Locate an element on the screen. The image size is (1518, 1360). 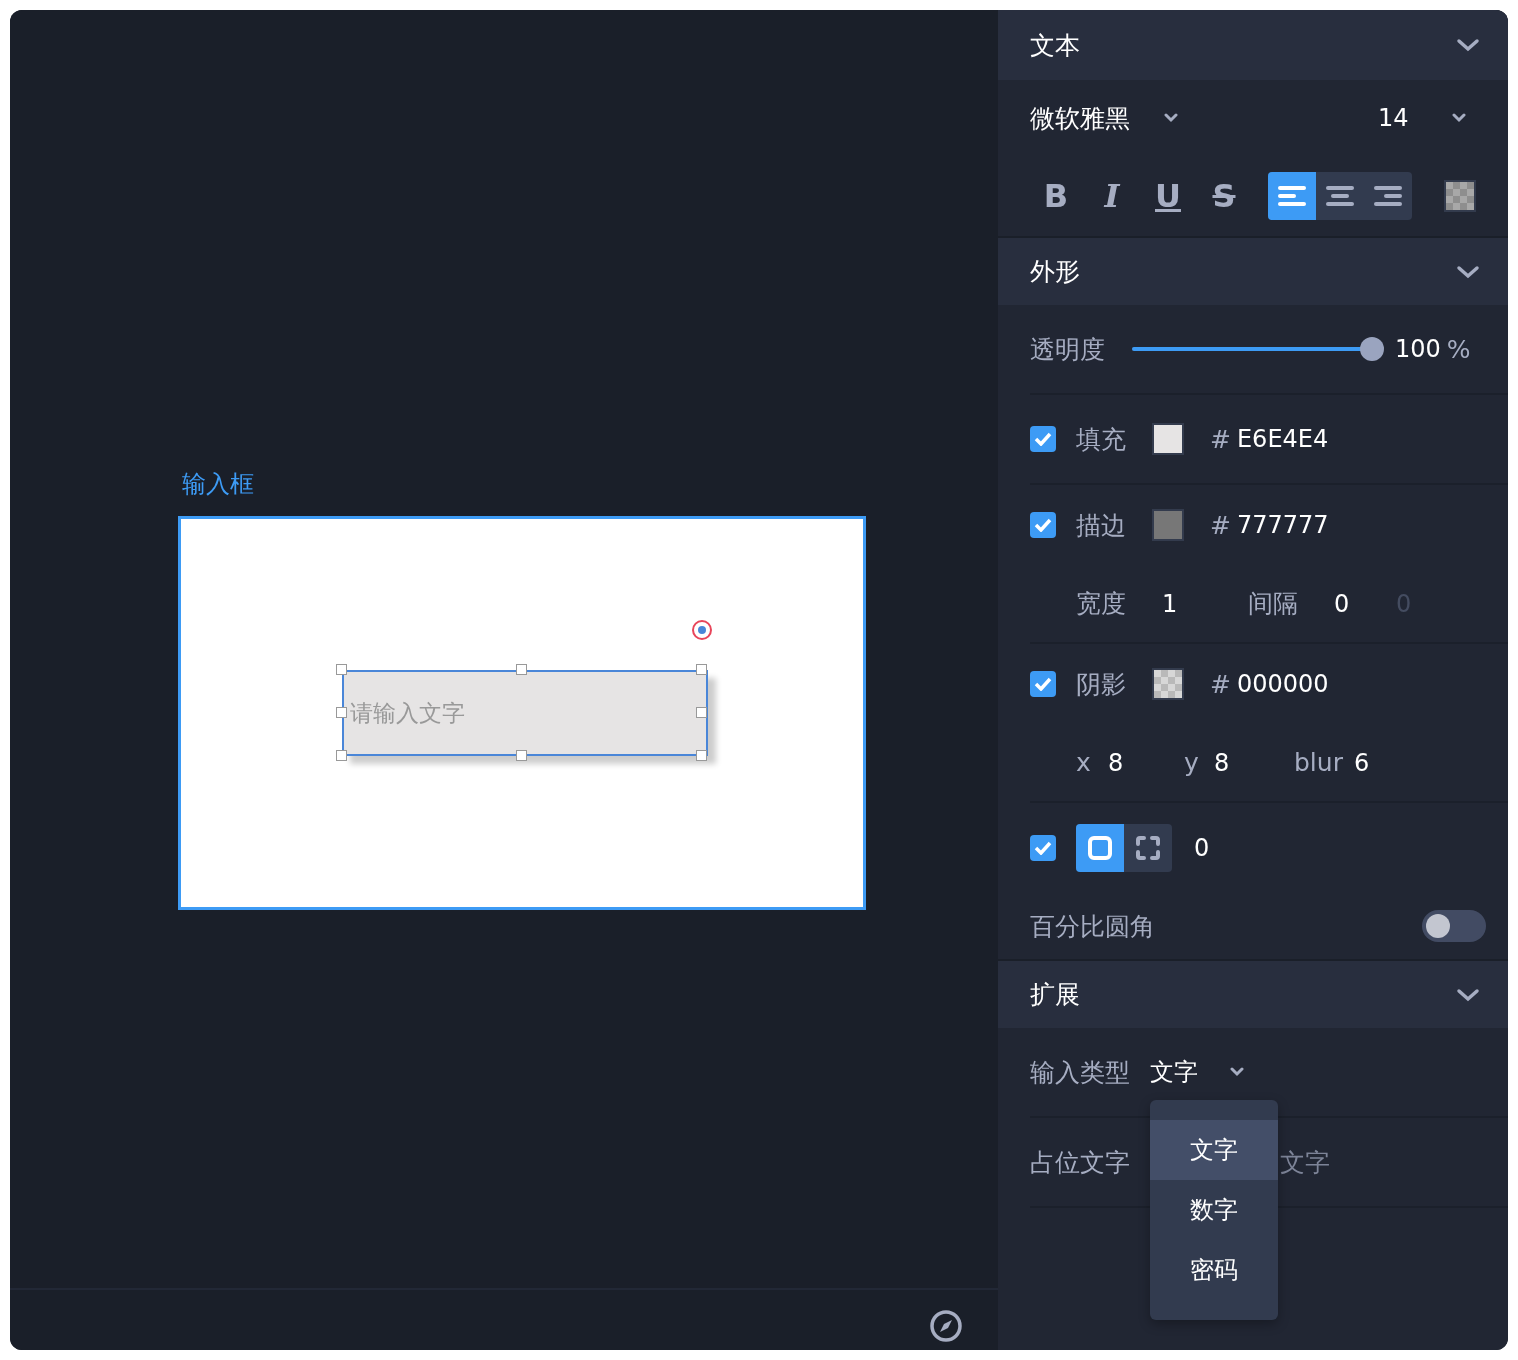
align-button is located at coordinates (1292, 196).